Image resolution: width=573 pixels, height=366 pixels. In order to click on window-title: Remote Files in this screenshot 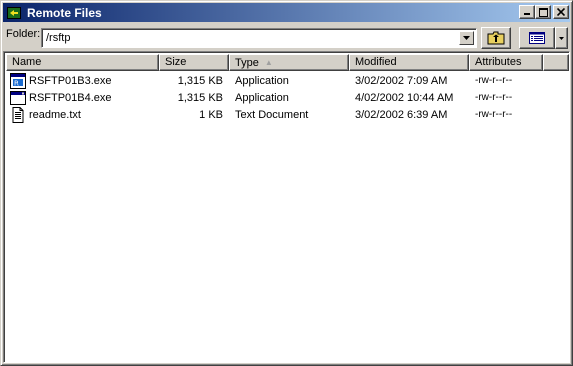, I will do `click(64, 12)`.